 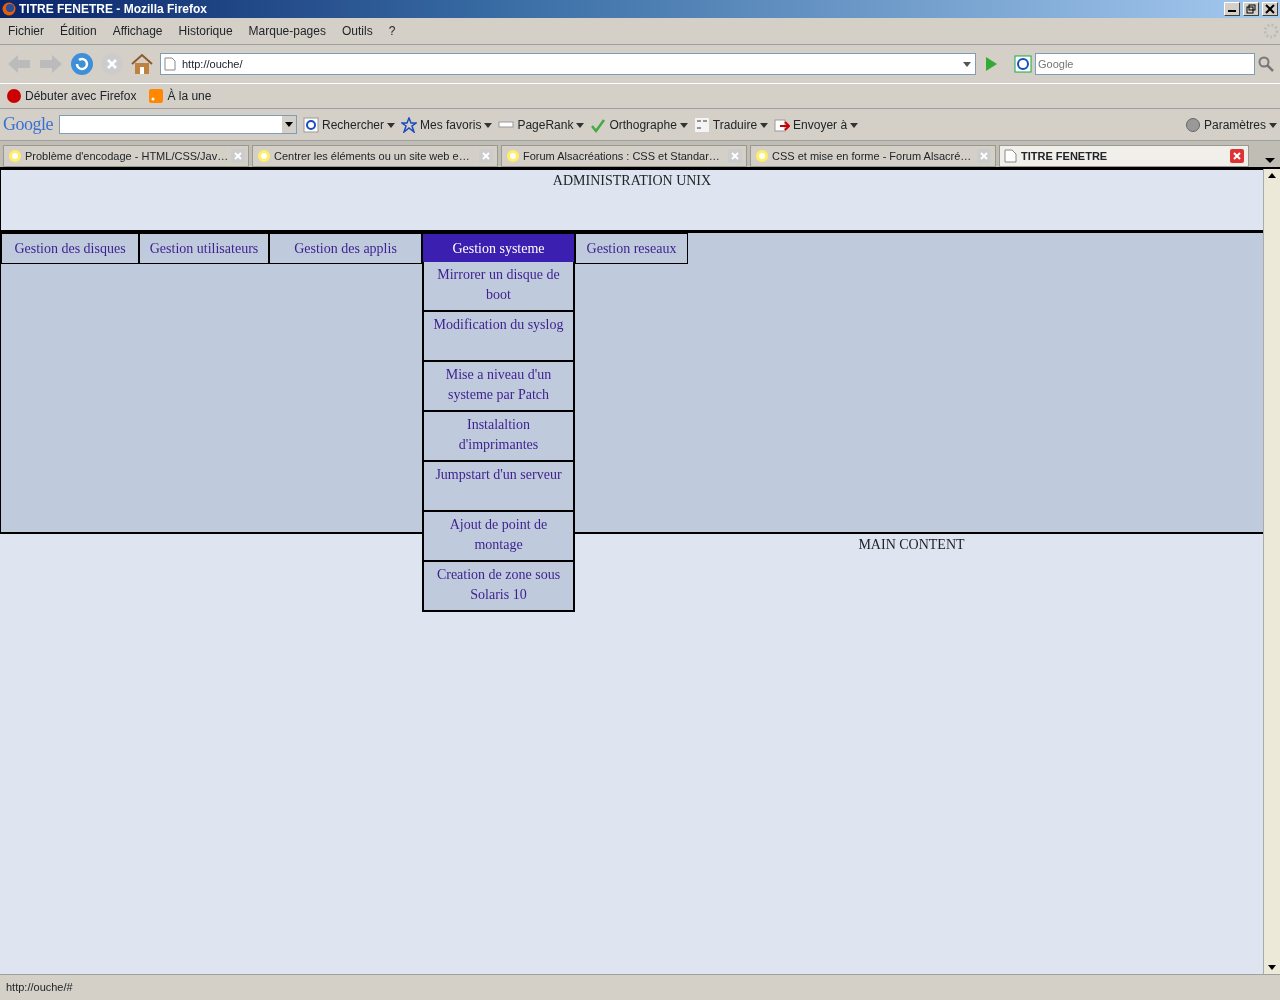 What do you see at coordinates (545, 124) in the screenshot?
I see `toolbar-button: PageRank` at bounding box center [545, 124].